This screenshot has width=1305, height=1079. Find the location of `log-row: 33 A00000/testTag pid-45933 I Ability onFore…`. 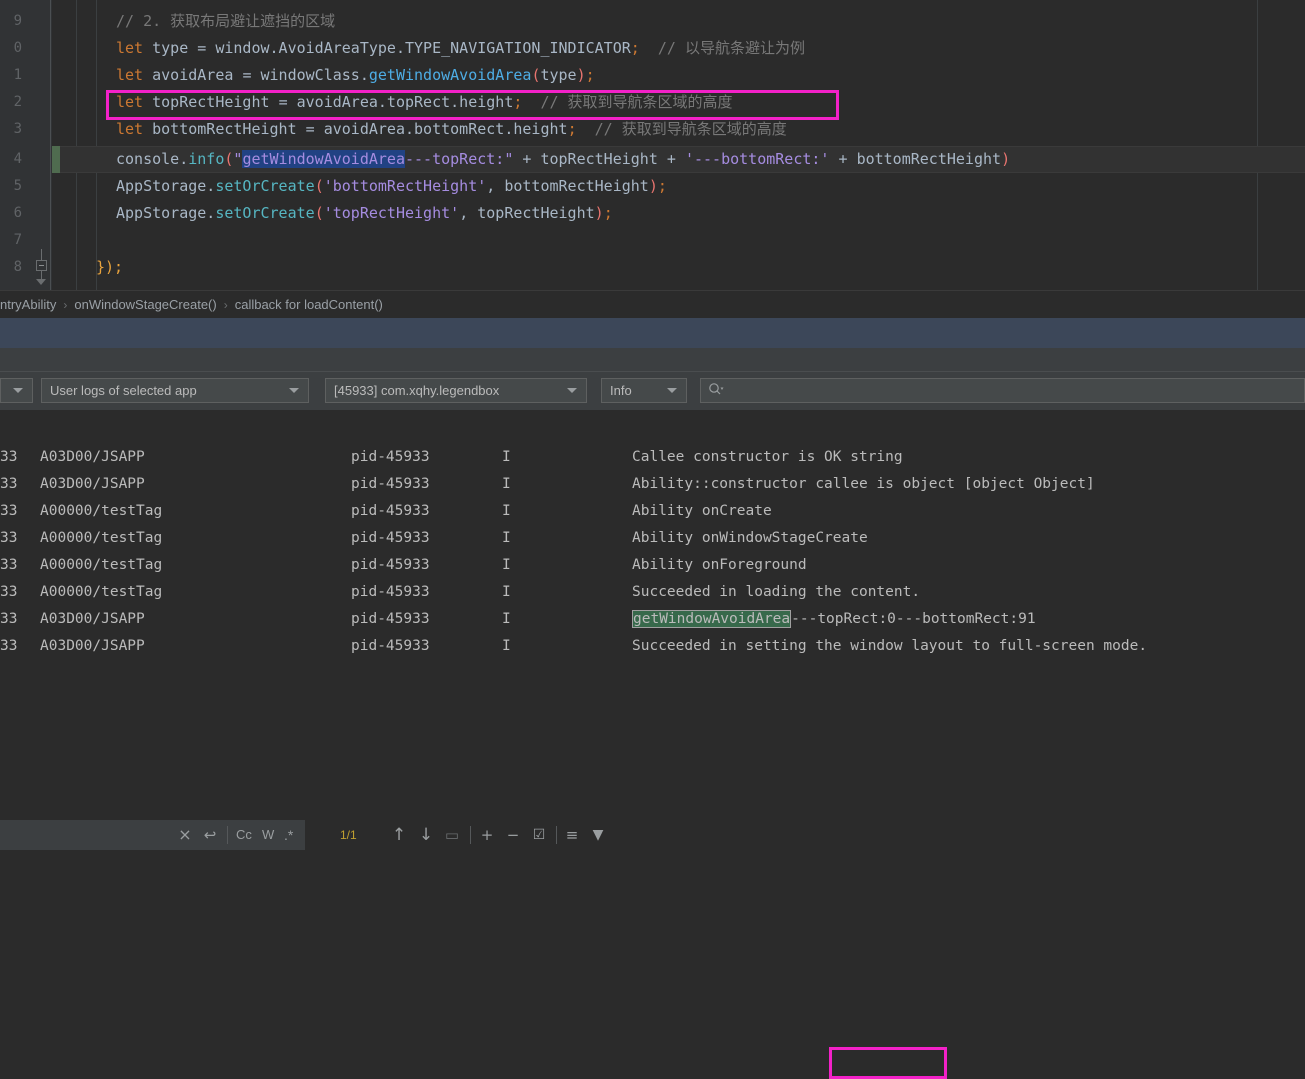

log-row: 33 A00000/testTag pid-45933 I Ability onFore… is located at coordinates (652, 565).